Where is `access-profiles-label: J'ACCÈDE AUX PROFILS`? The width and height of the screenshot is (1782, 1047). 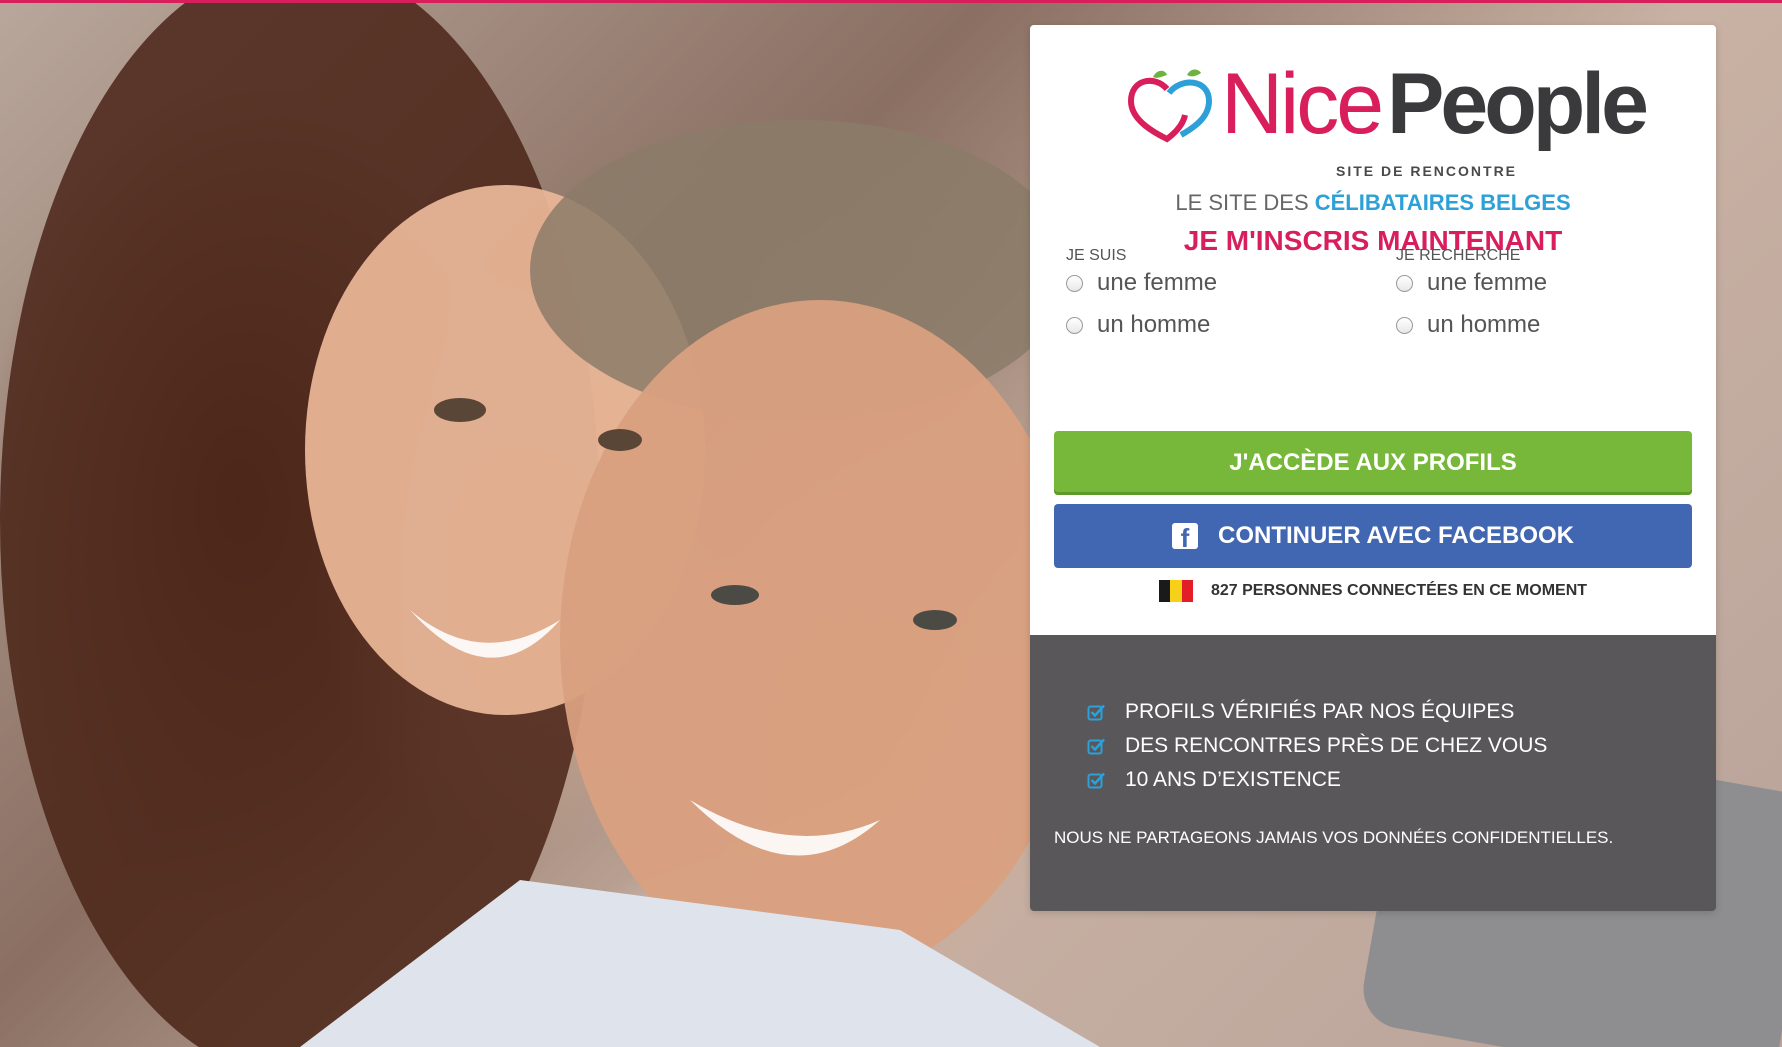
access-profiles-label: J'ACCÈDE AUX PROFILS is located at coordinates (1373, 462).